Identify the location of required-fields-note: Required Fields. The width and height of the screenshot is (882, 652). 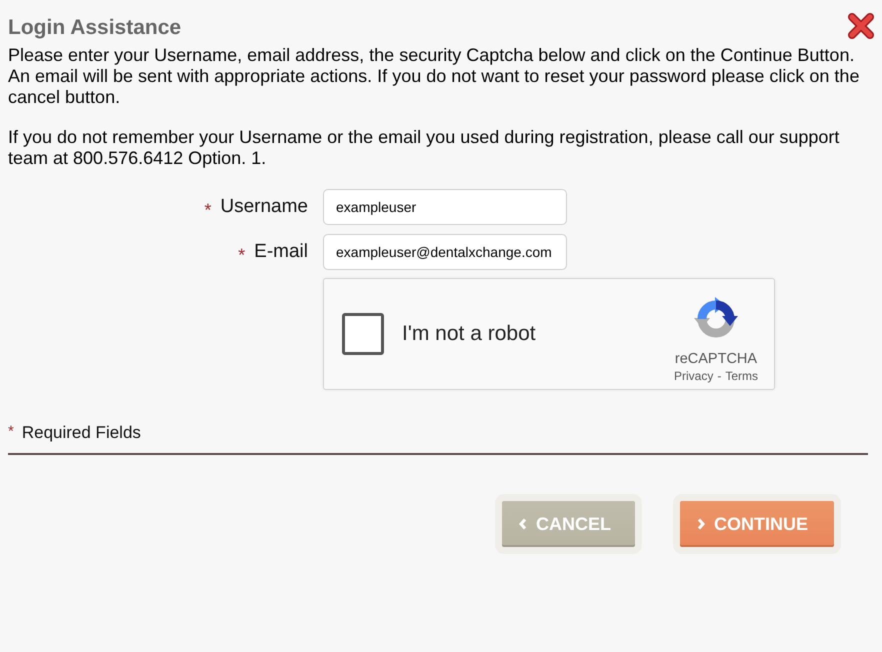
(81, 433).